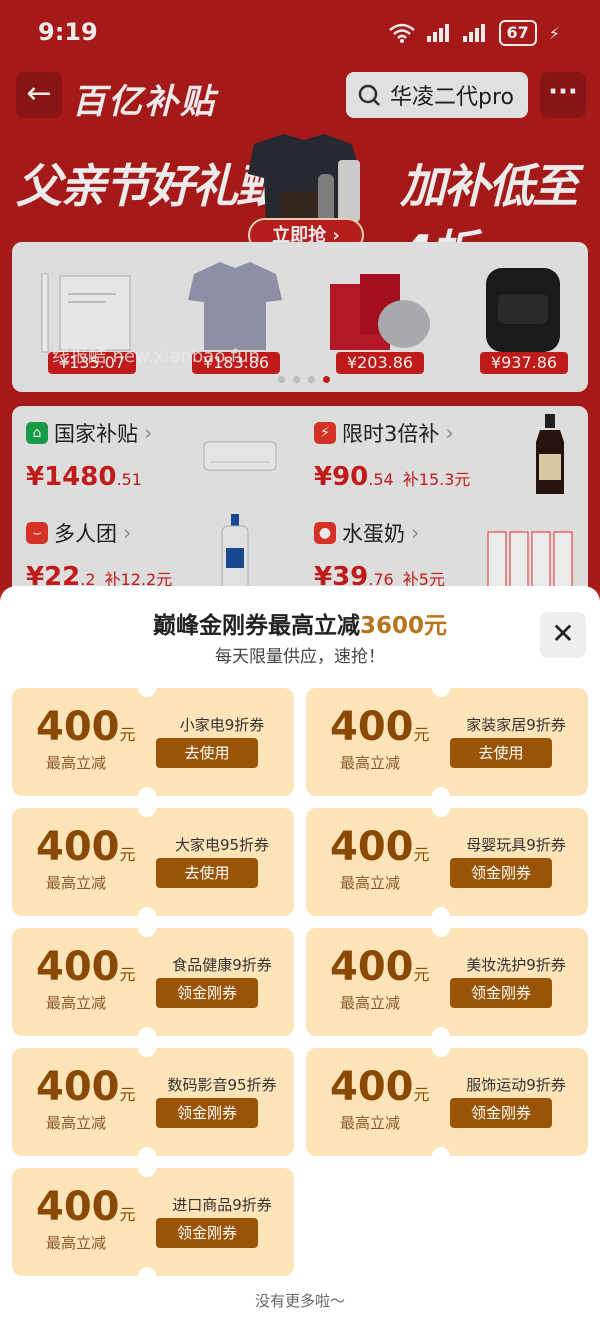  I want to click on coupon-card: 400元最高立减 美妆洗护9折券领金刚券, so click(447, 982).